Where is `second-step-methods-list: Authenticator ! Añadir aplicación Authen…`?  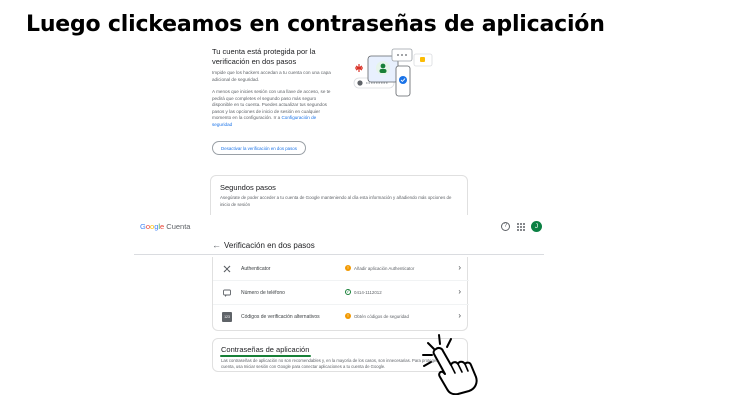 second-step-methods-list: Authenticator ! Añadir aplicación Authen… is located at coordinates (340, 294).